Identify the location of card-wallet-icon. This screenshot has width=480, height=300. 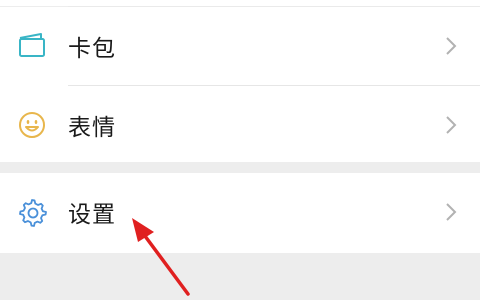
(32, 46).